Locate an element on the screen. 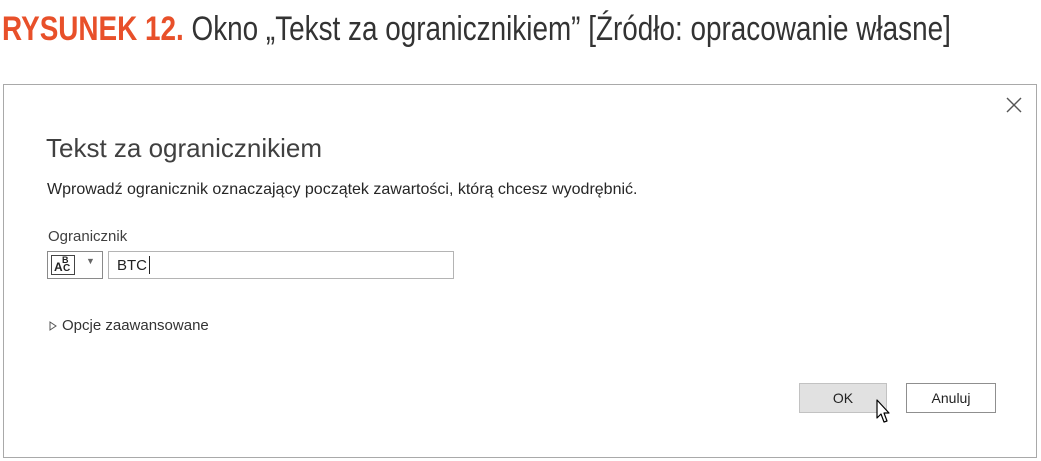 The image size is (1041, 461). abc-letter-c: C is located at coordinates (67, 268).